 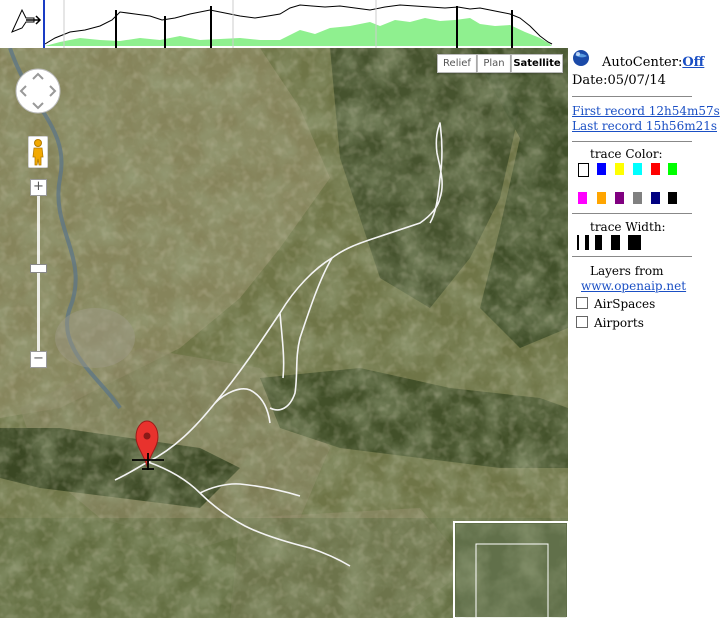 What do you see at coordinates (625, 304) in the screenshot?
I see `airspaces-label: AirSpaces` at bounding box center [625, 304].